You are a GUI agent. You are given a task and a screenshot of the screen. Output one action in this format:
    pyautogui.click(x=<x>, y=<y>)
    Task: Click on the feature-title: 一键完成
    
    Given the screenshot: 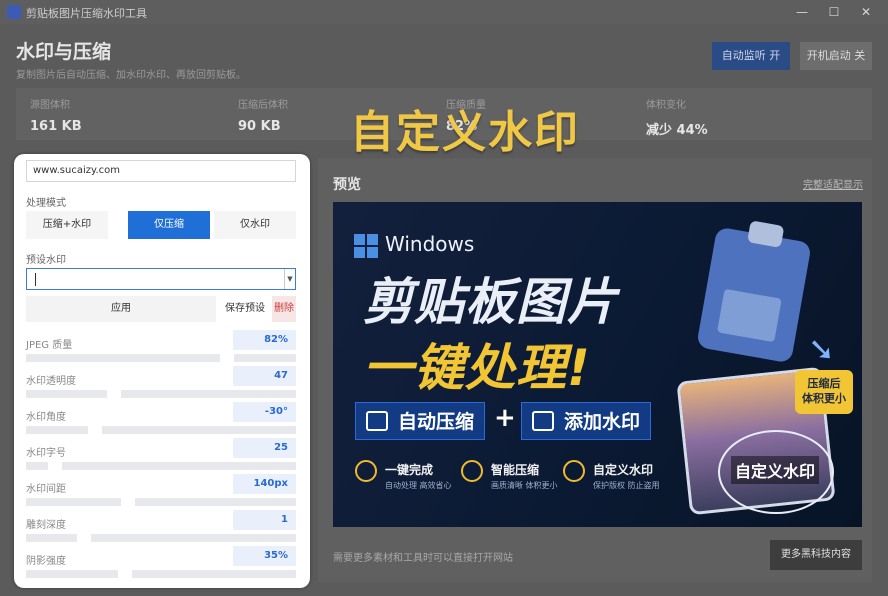 What is the action you would take?
    pyautogui.click(x=409, y=470)
    